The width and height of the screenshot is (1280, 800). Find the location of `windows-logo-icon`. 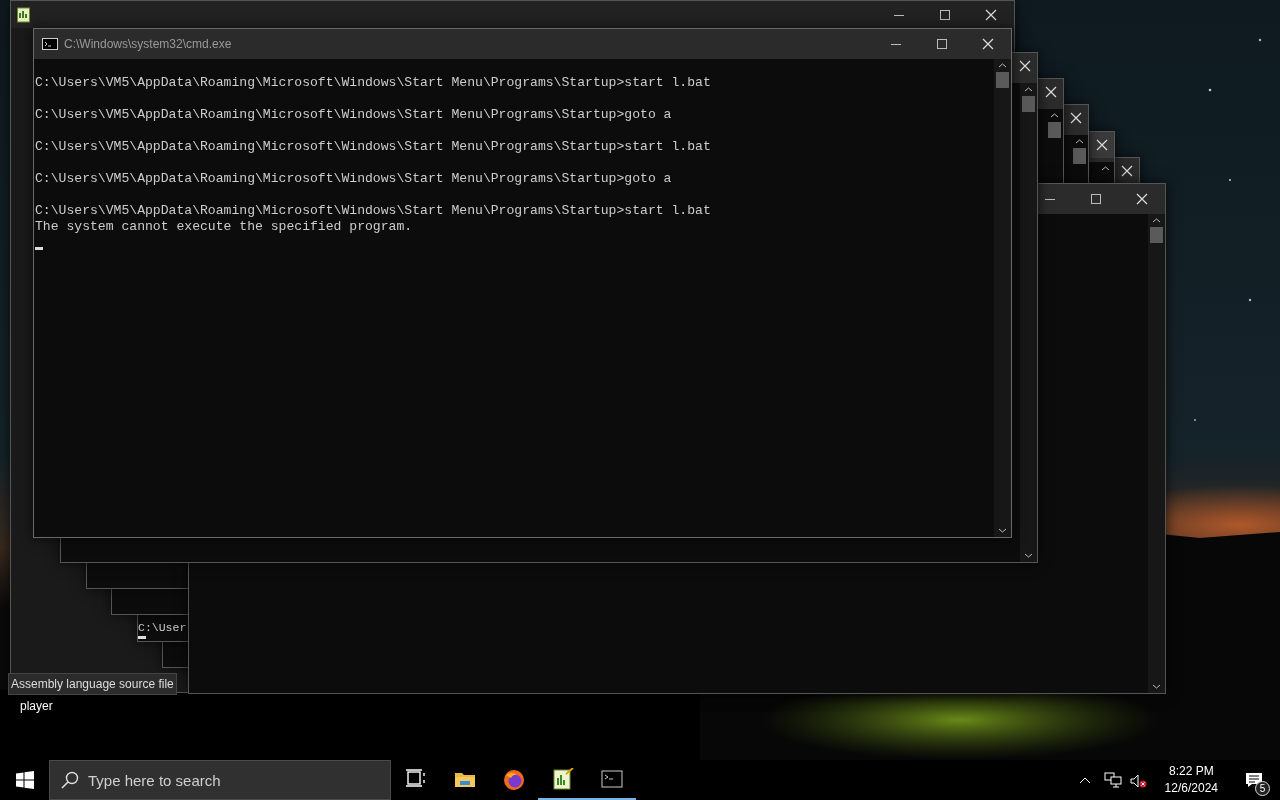

windows-logo-icon is located at coordinates (24, 780).